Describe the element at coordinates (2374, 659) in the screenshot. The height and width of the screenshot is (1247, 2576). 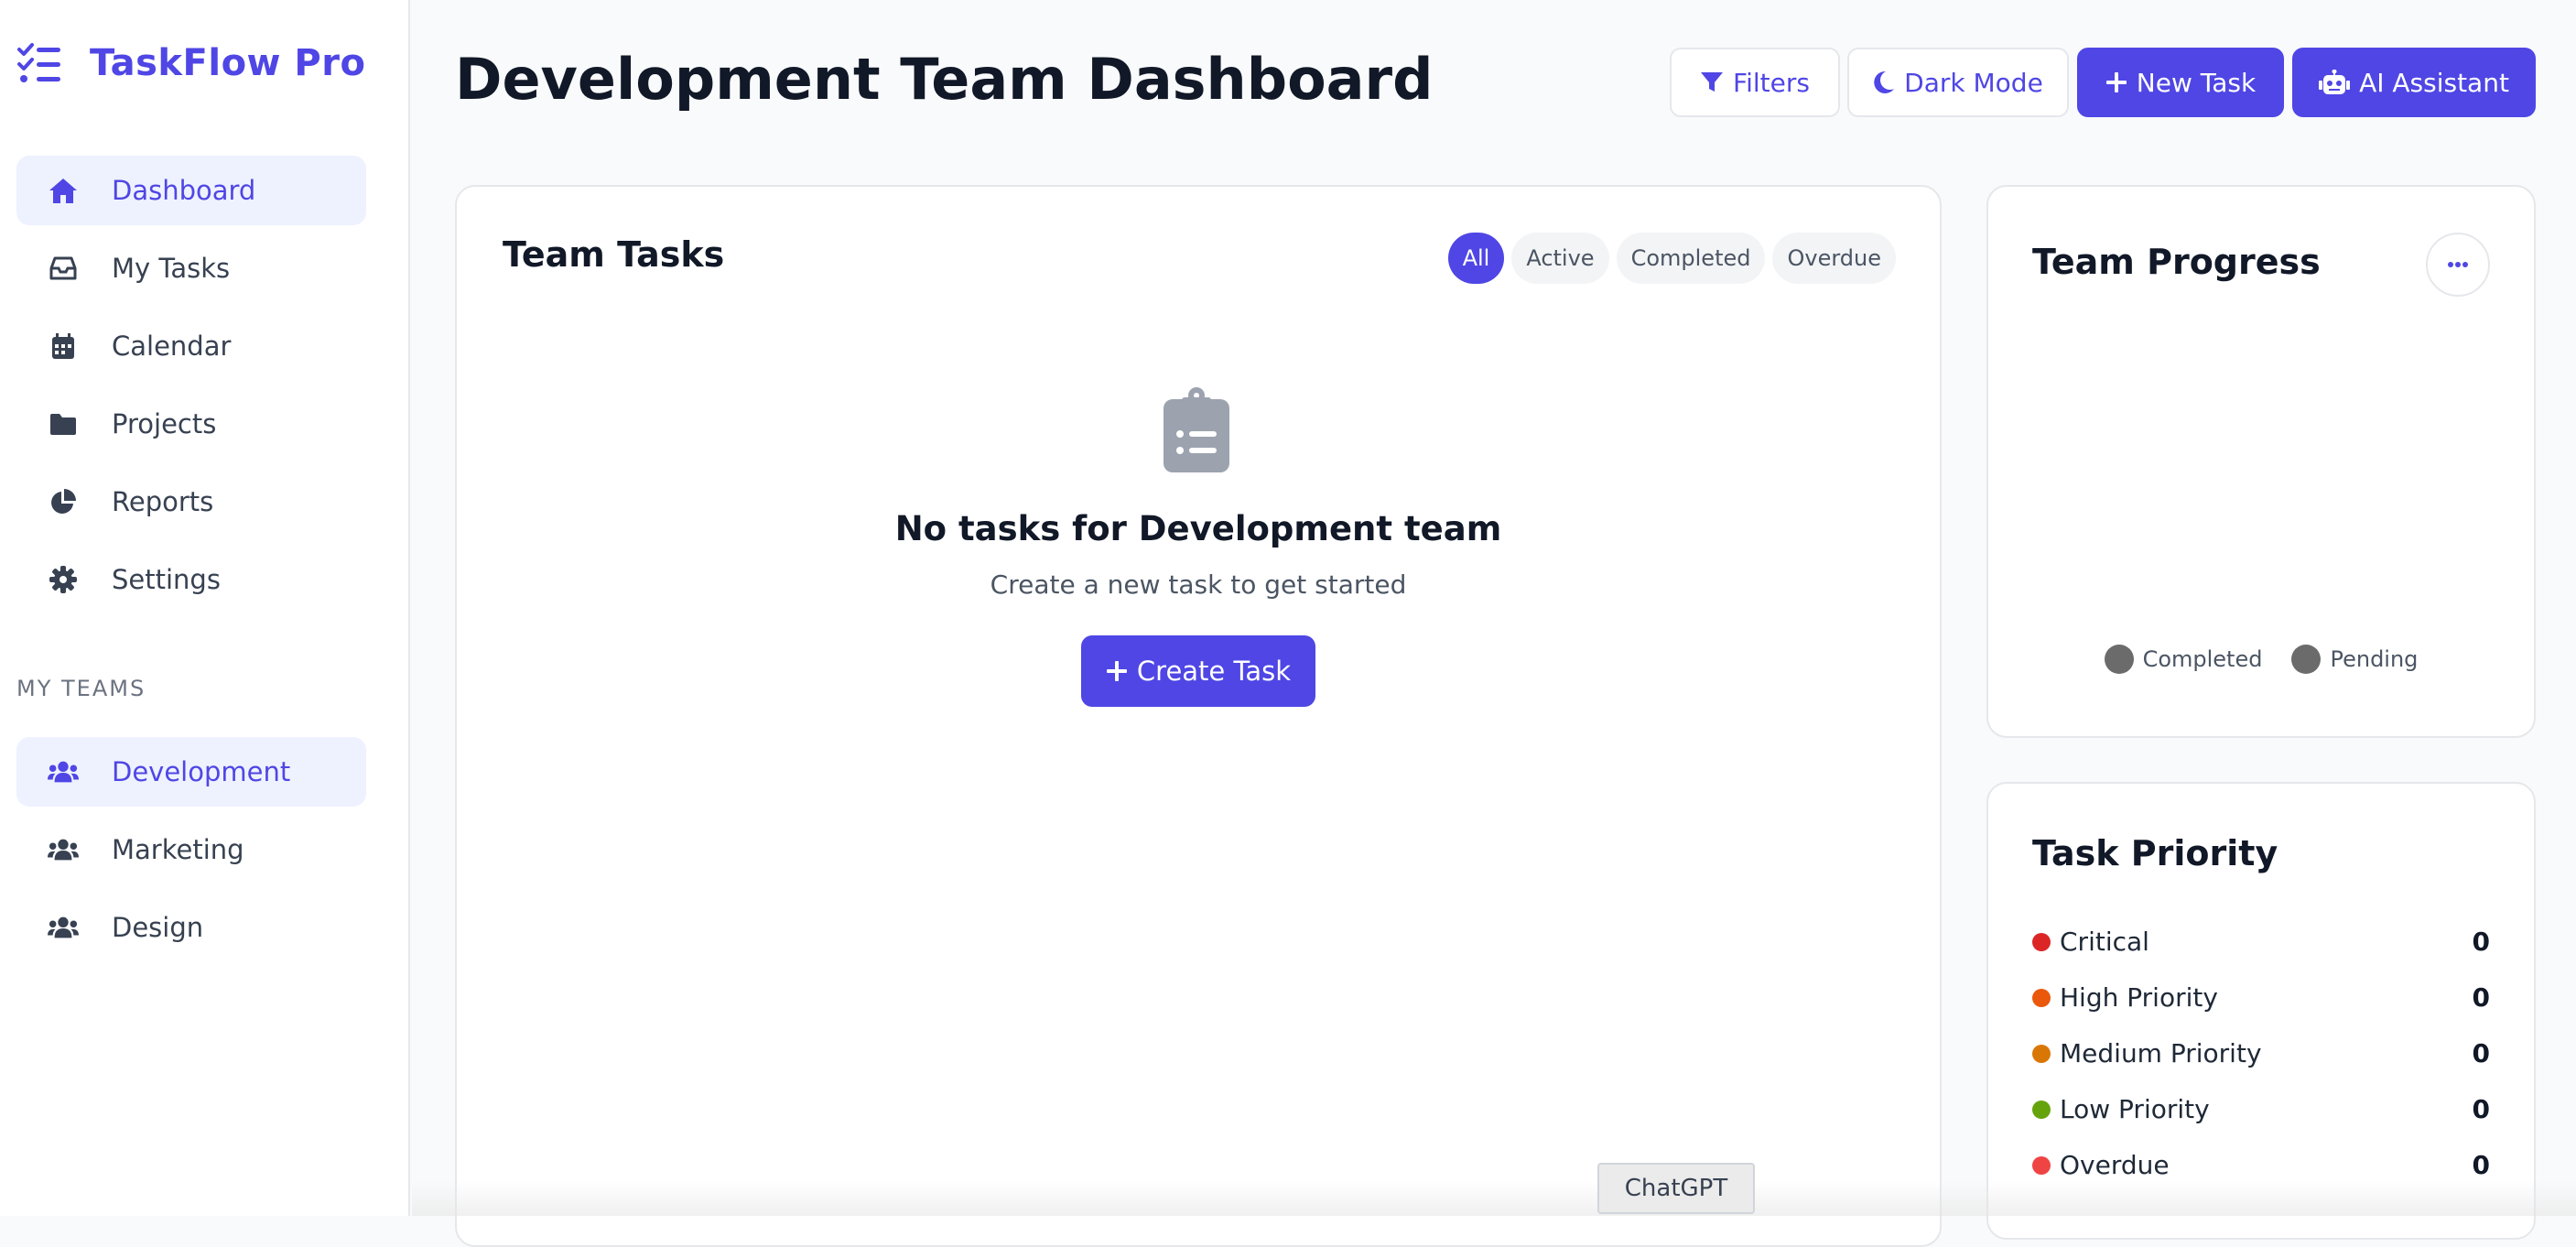
I see `legend-label: Pending` at that location.